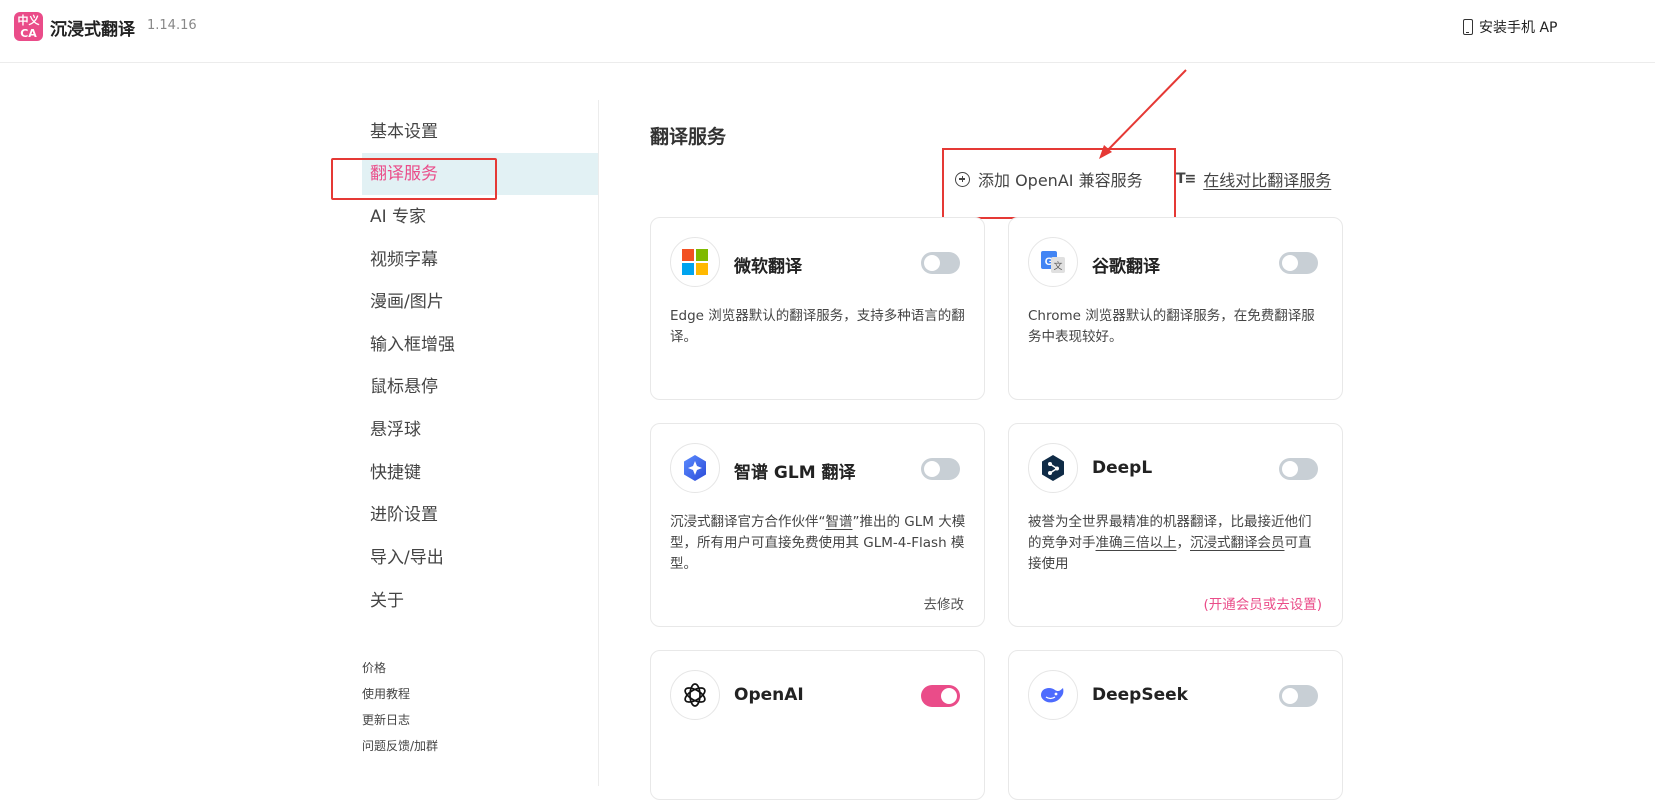  Describe the element at coordinates (1053, 695) in the screenshot. I see `deepseek-icon` at that location.